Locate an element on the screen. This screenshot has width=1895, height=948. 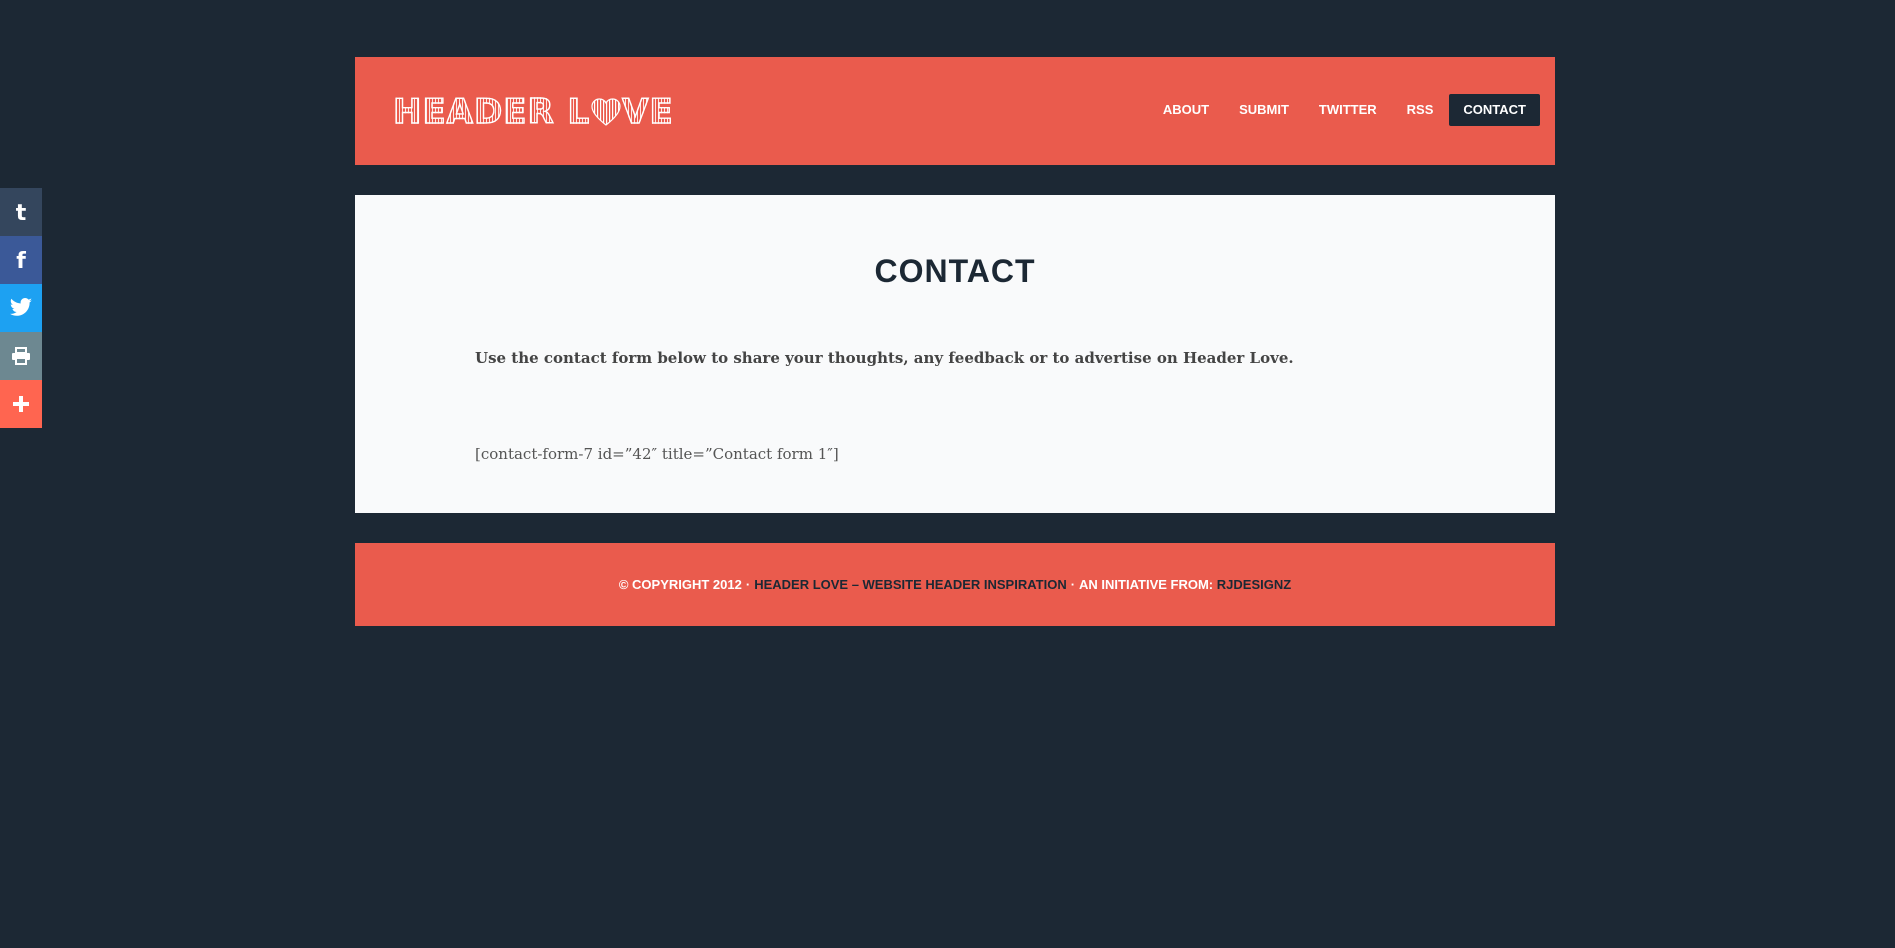
nav-item-twitter: TWITTER is located at coordinates (1348, 110).